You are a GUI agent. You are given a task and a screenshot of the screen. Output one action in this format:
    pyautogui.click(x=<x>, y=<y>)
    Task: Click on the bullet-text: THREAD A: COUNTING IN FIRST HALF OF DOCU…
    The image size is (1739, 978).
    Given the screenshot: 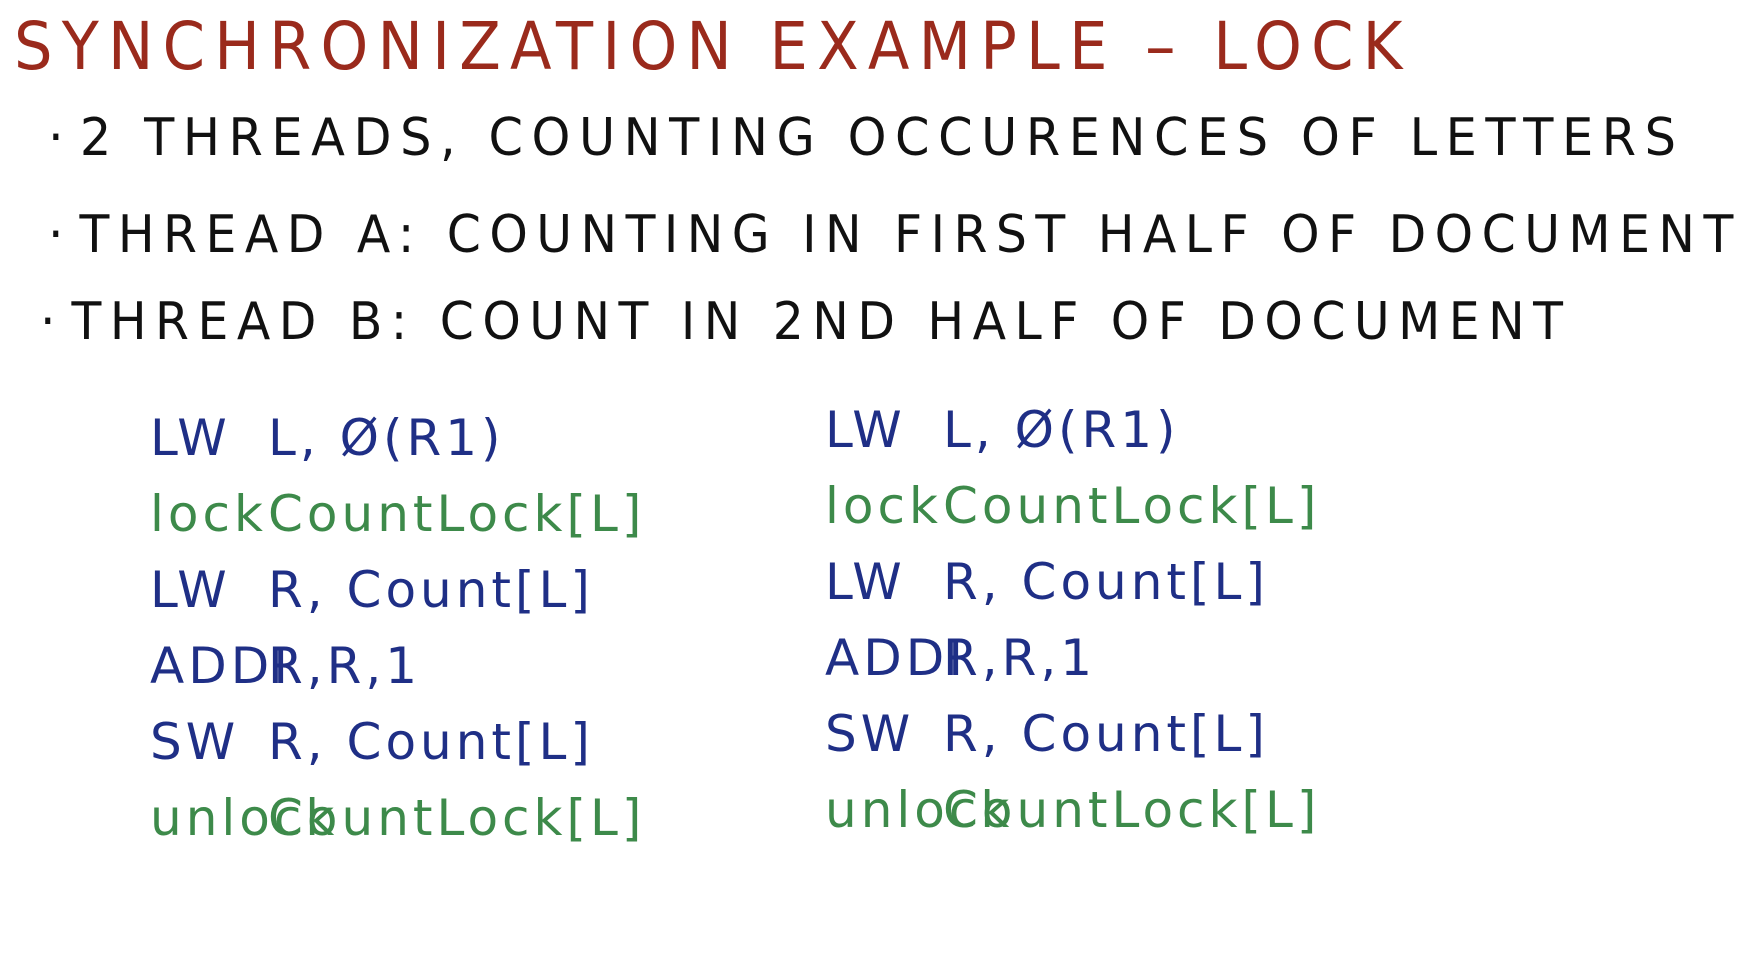 What is the action you would take?
    pyautogui.click(x=909, y=235)
    